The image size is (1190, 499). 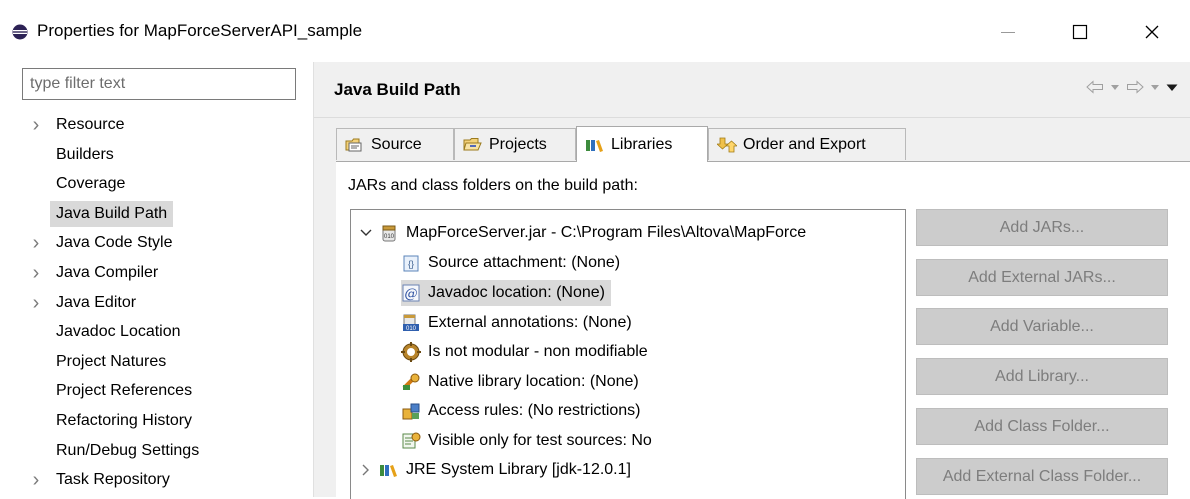 What do you see at coordinates (85, 155) in the screenshot?
I see `nav-item: Builders` at bounding box center [85, 155].